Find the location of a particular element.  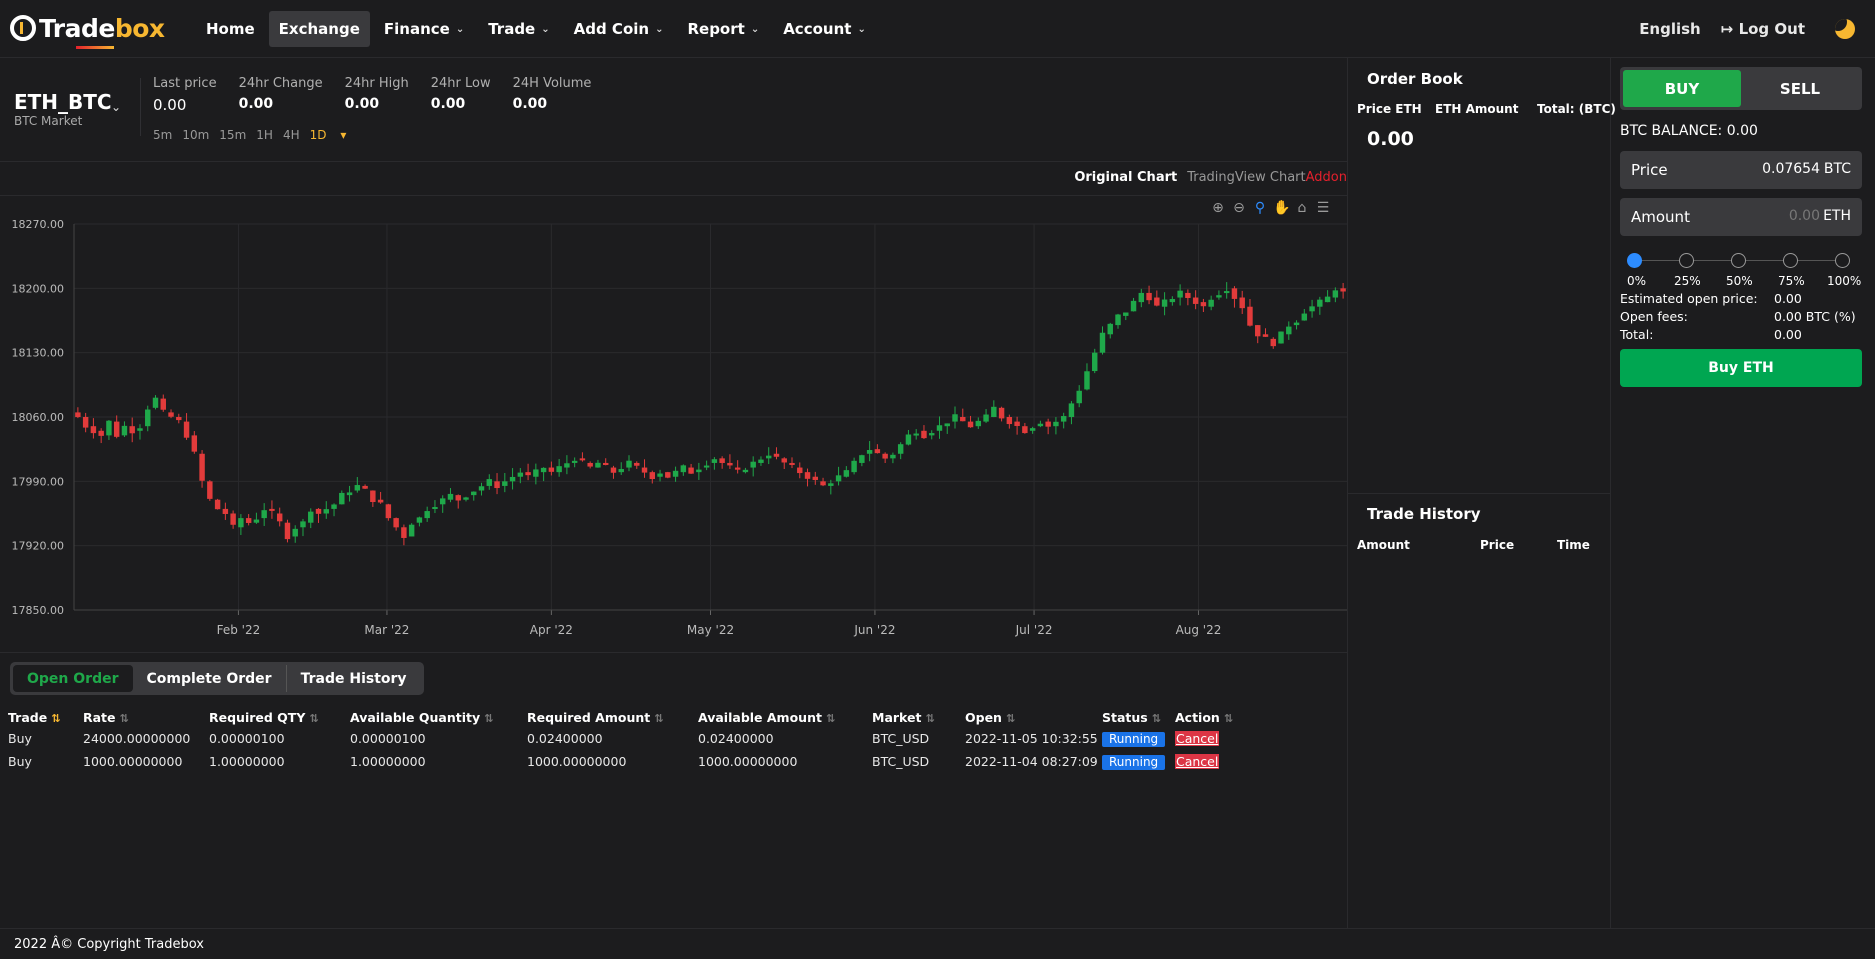

col-rate: Rate ⇅ is located at coordinates (146, 717).